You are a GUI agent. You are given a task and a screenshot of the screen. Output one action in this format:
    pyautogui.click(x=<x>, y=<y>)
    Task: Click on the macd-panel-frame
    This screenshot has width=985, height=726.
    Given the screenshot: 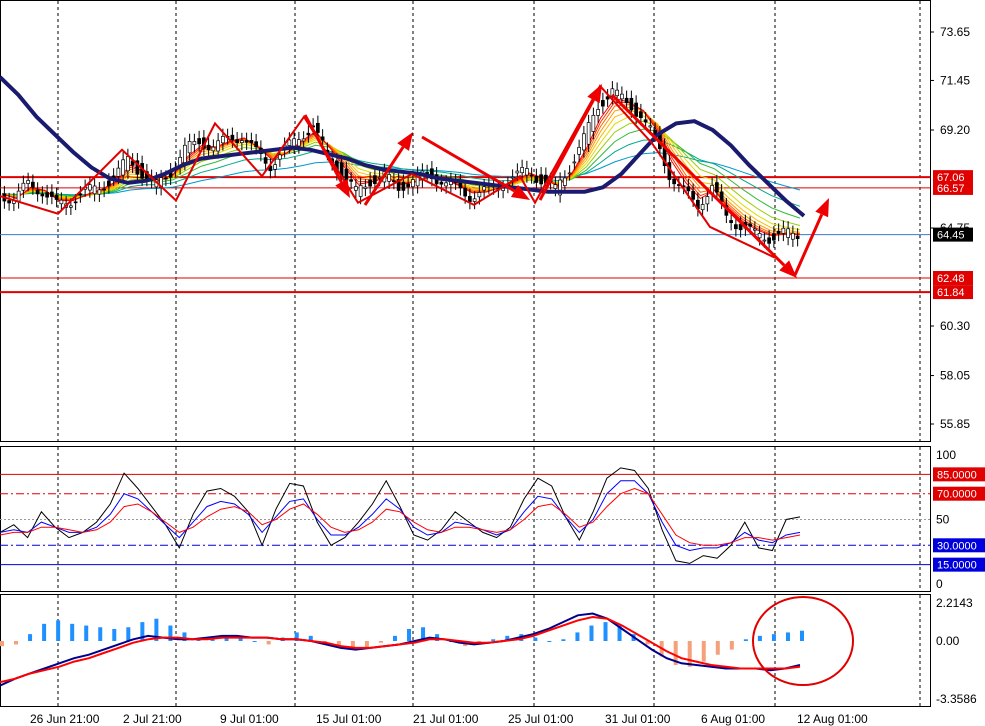 What is the action you would take?
    pyautogui.click(x=465, y=650)
    